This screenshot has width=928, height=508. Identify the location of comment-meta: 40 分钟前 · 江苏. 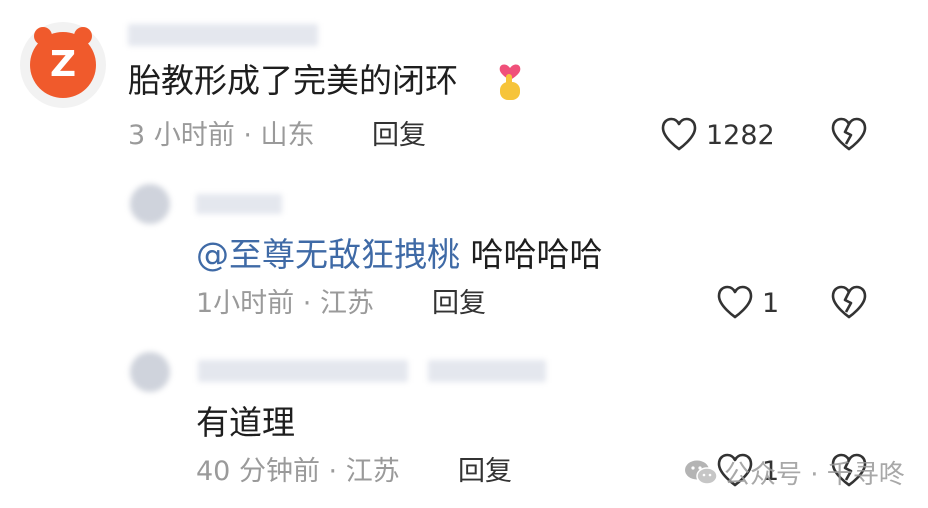
(298, 471).